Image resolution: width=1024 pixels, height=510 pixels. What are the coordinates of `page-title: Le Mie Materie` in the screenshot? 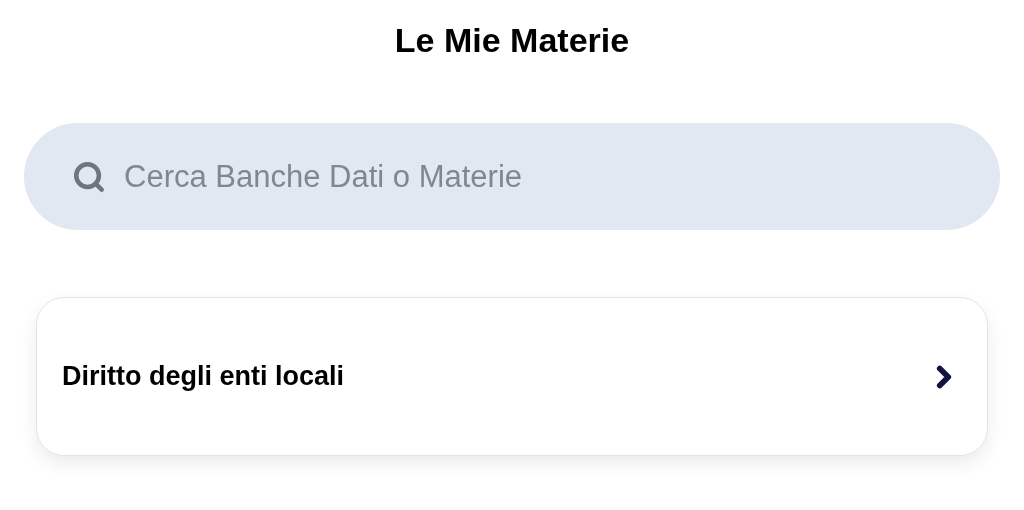 It's located at (512, 40).